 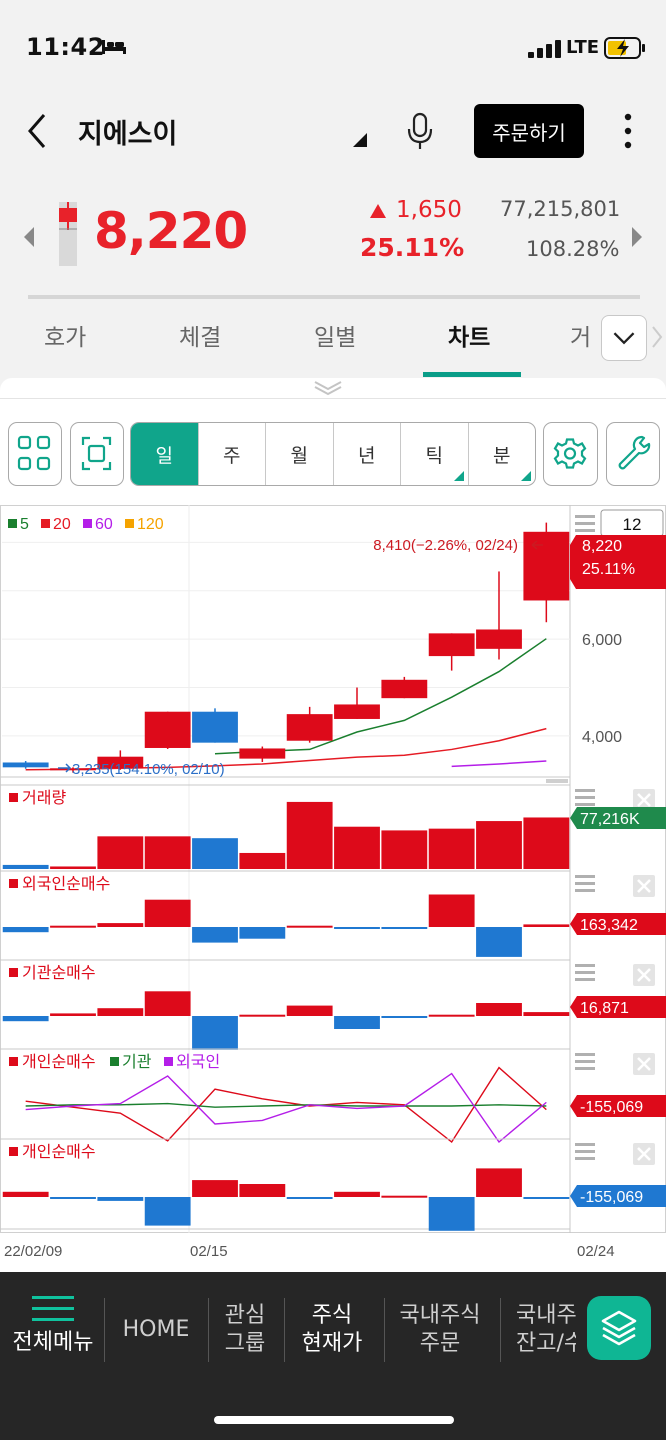 I want to click on next-stock-icon, so click(x=637, y=237).